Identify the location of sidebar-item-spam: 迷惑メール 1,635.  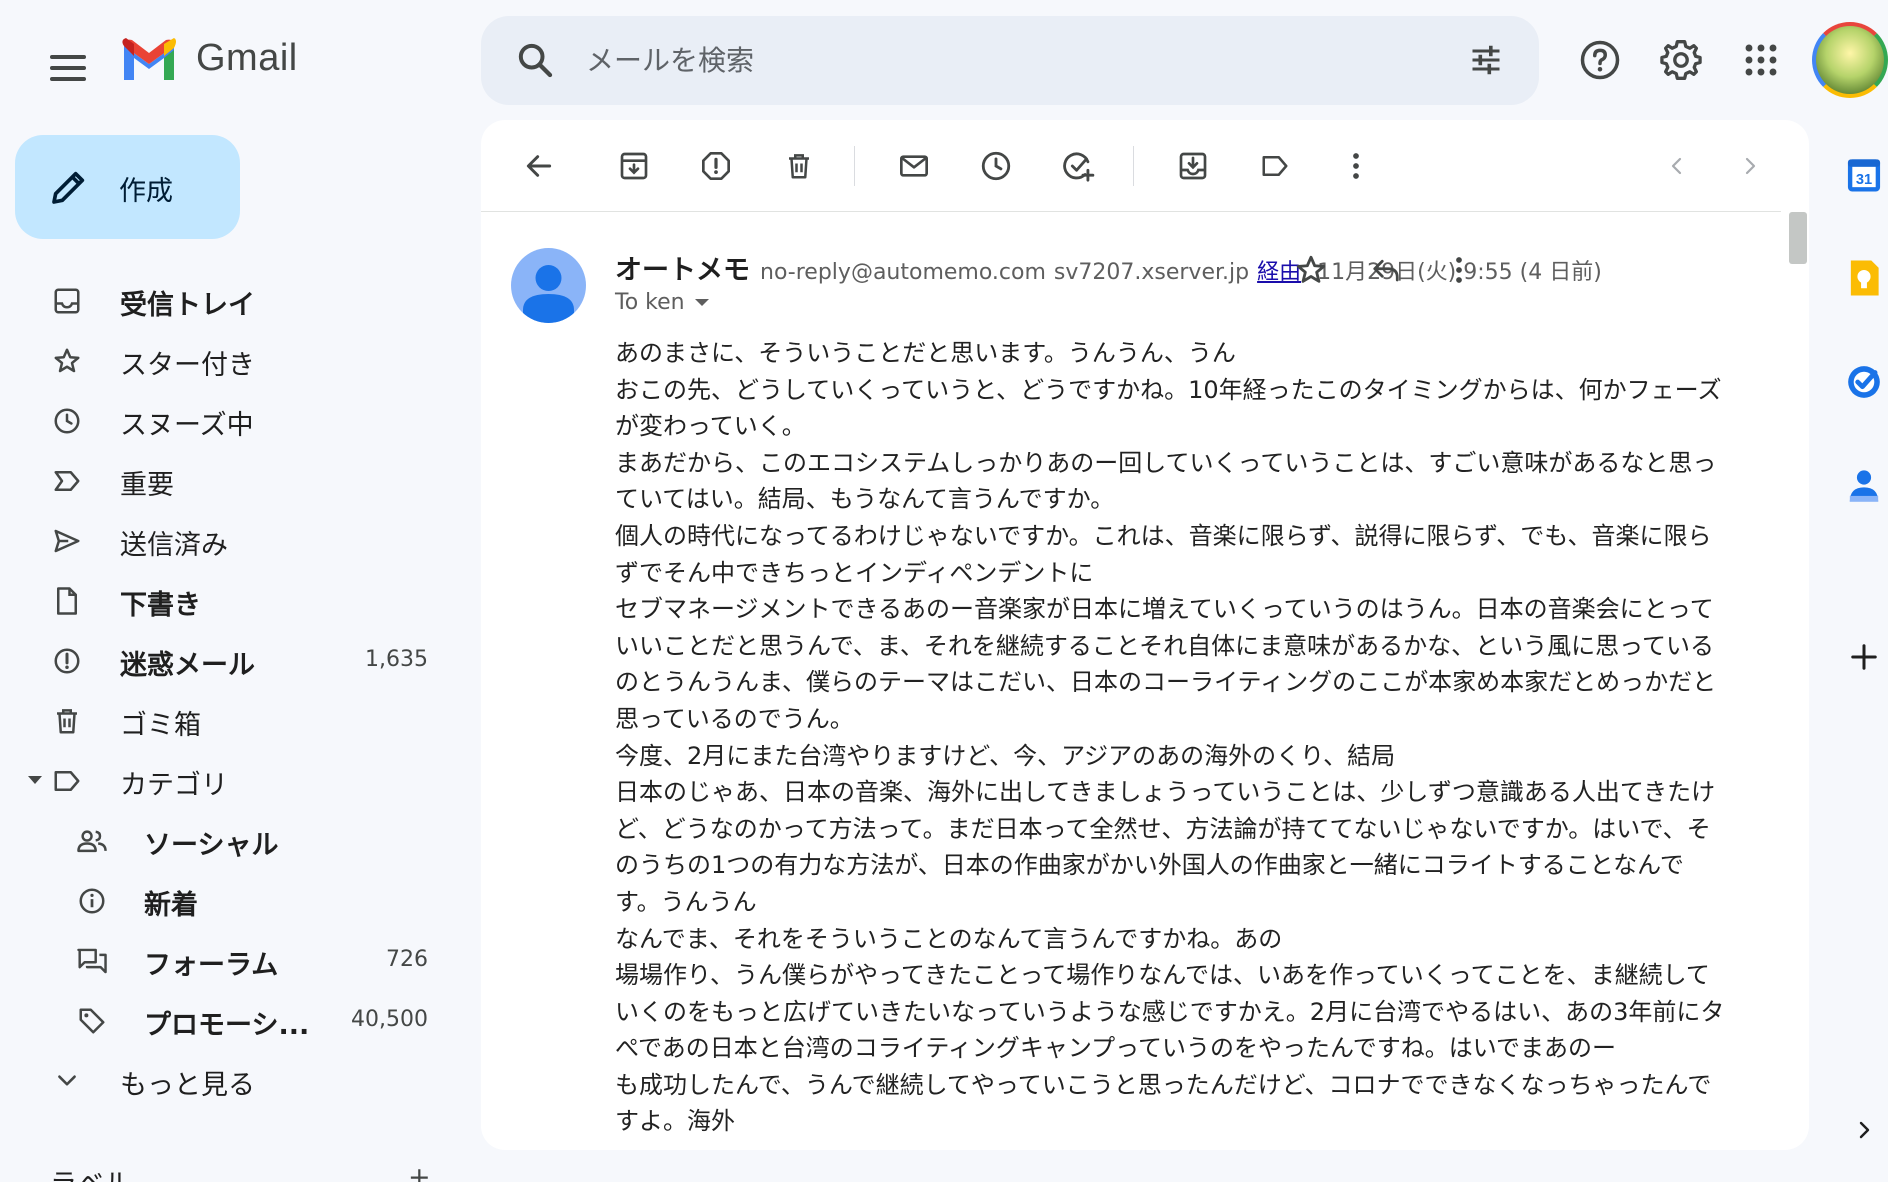
(230, 660).